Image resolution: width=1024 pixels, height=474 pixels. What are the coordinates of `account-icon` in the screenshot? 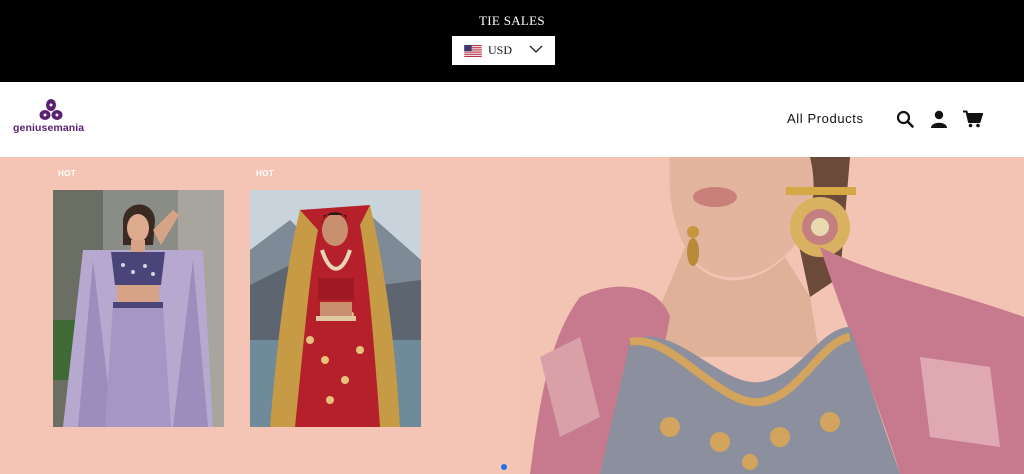 It's located at (939, 119).